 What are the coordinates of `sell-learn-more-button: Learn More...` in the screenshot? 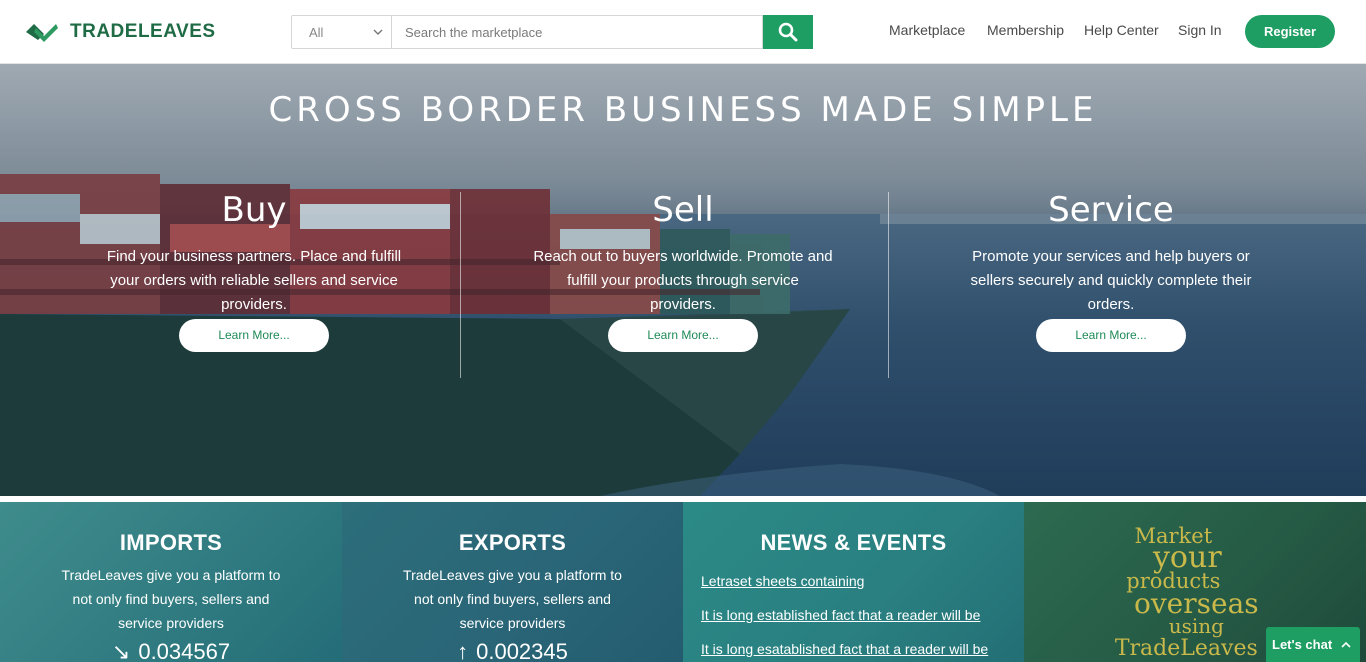 It's located at (683, 335).